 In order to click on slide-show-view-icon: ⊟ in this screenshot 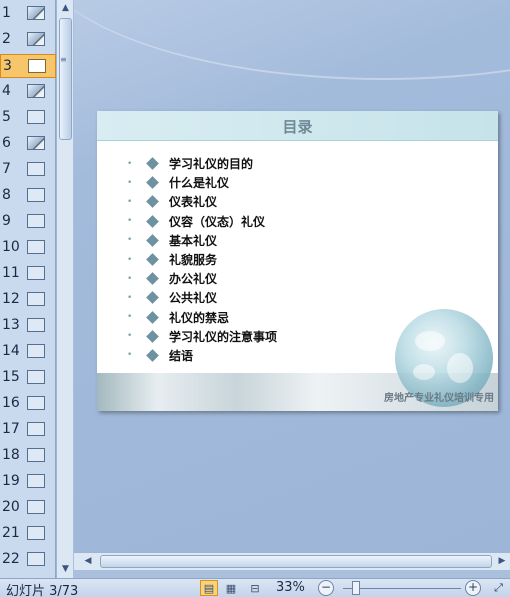, I will do `click(255, 588)`.